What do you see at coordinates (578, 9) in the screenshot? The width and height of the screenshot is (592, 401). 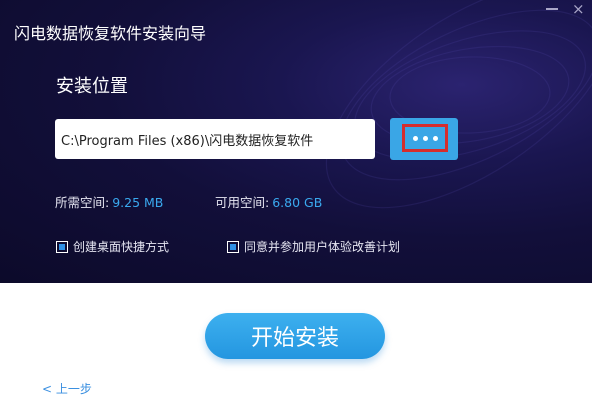 I see `close-icon: ×` at bounding box center [578, 9].